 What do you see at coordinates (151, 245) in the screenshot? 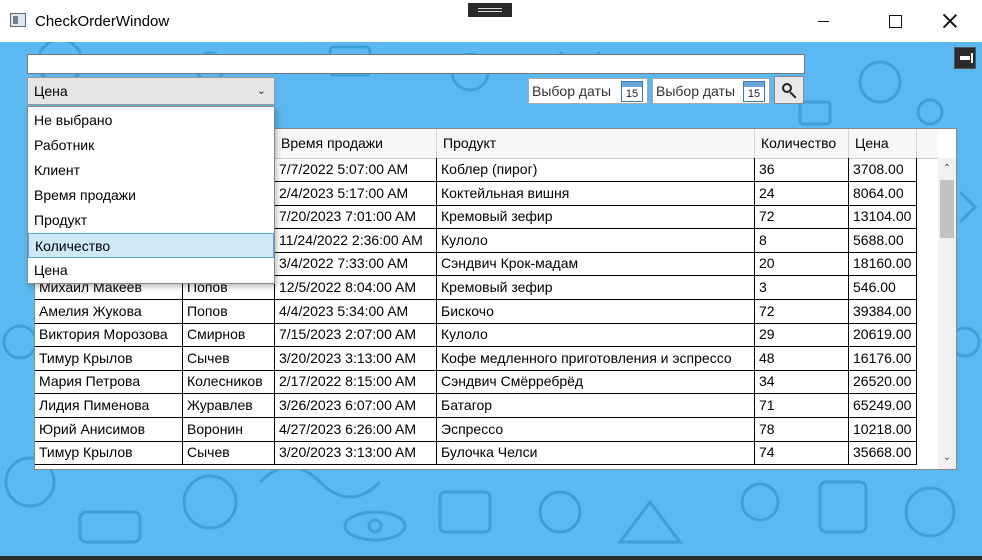
I see `dropdown-option: Количество` at bounding box center [151, 245].